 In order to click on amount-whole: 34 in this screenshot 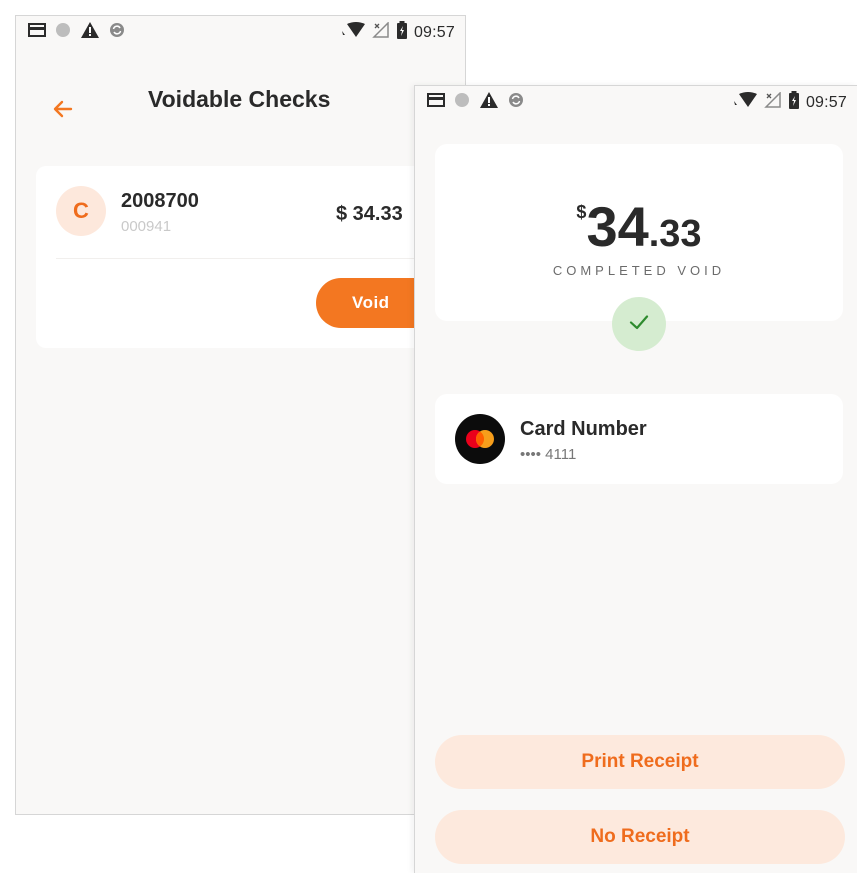, I will do `click(617, 226)`.